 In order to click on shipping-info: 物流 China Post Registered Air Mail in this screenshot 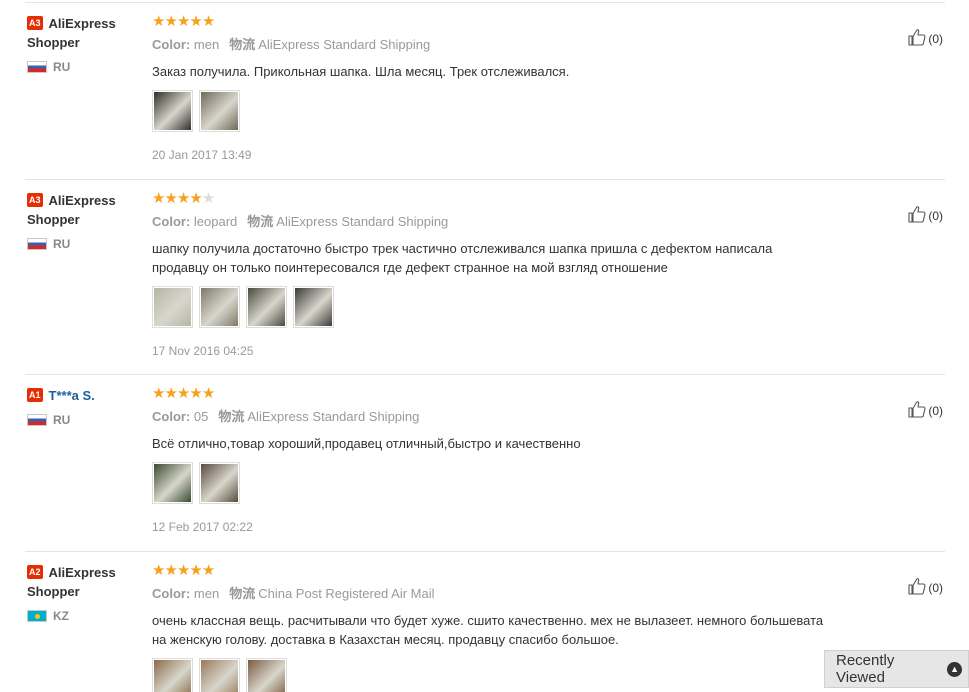, I will do `click(331, 593)`.